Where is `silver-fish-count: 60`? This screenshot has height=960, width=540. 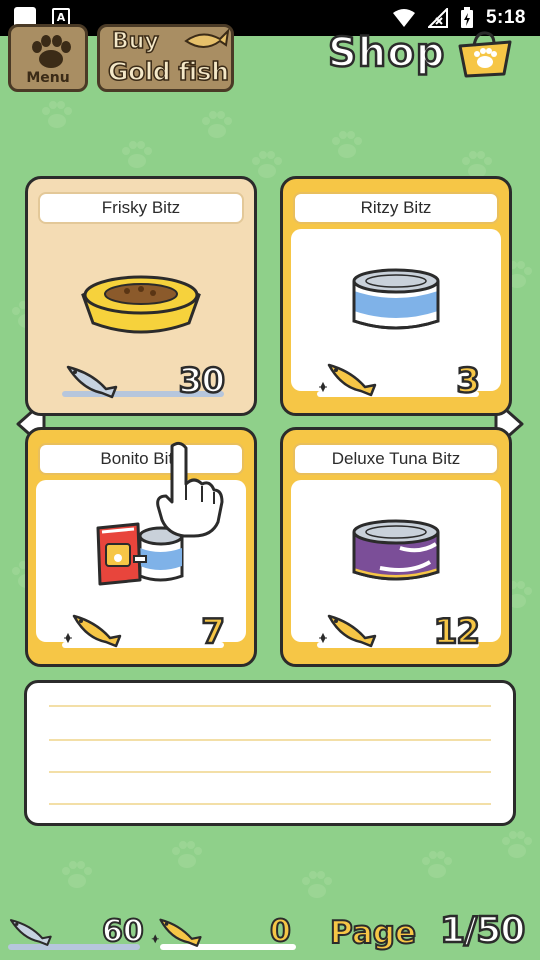
silver-fish-count: 60 is located at coordinates (123, 931).